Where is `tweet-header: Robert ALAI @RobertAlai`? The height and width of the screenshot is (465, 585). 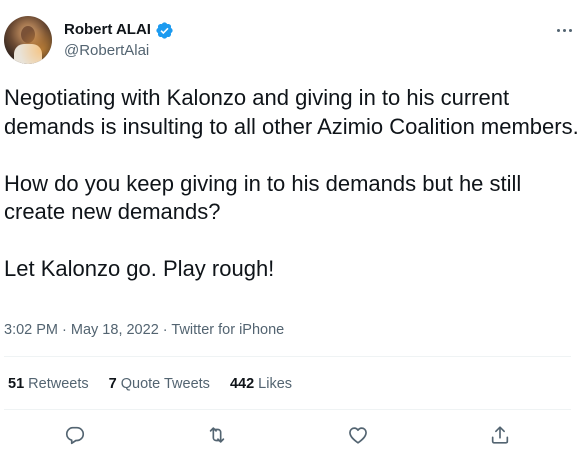
tweet-header: Robert ALAI @RobertAlai is located at coordinates (292, 42).